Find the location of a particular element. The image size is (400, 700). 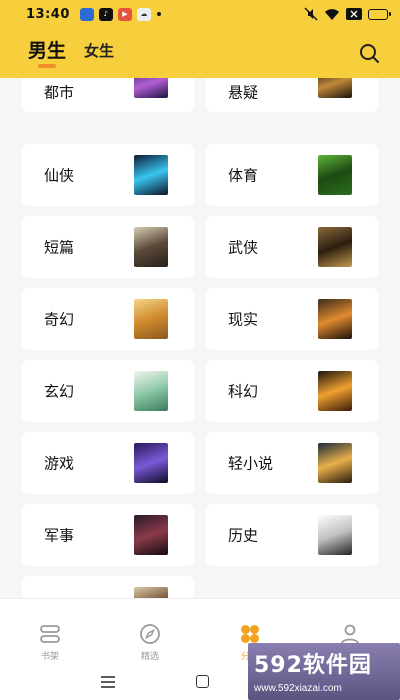

category-label: 现实 is located at coordinates (243, 319).